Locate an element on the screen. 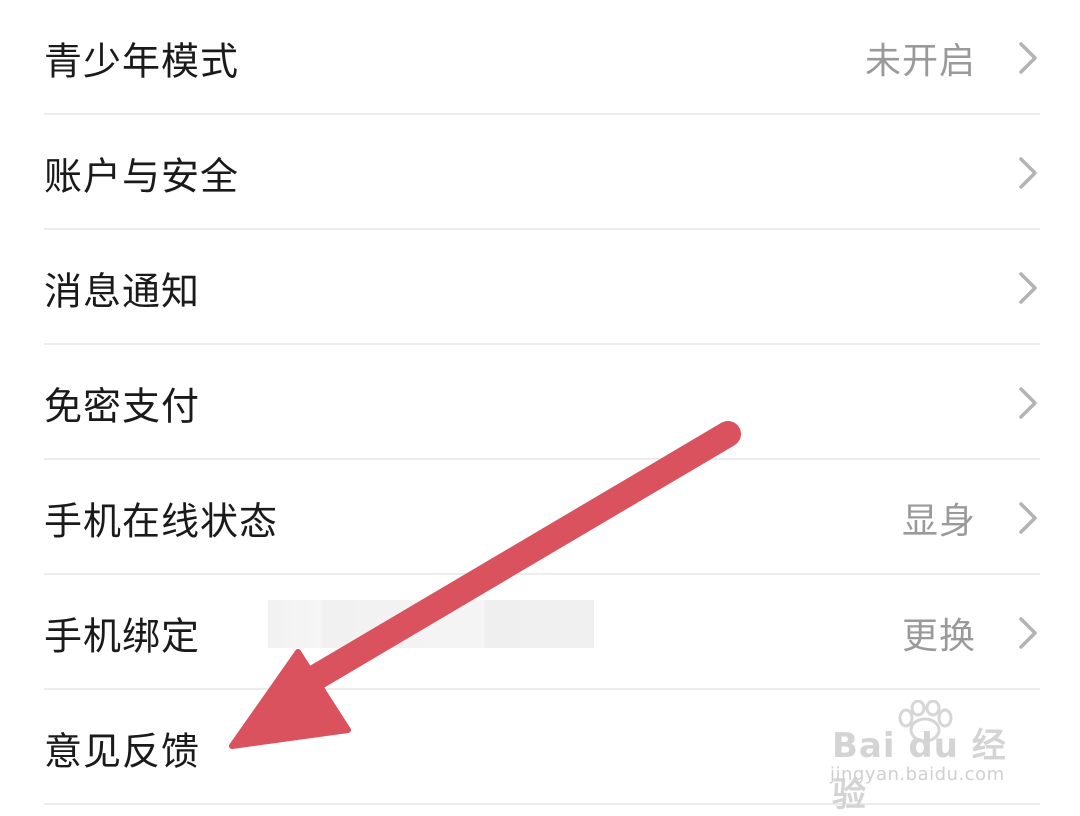 This screenshot has height=816, width=1080. settings-item-label: 消息通知 is located at coordinates (122, 291).